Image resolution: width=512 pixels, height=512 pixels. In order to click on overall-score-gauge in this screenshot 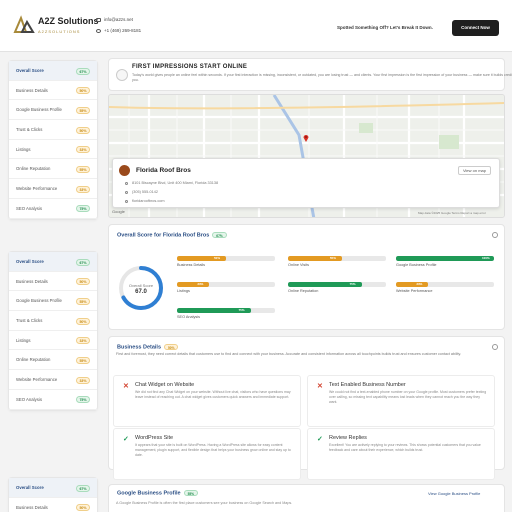, I will do `click(141, 288)`.